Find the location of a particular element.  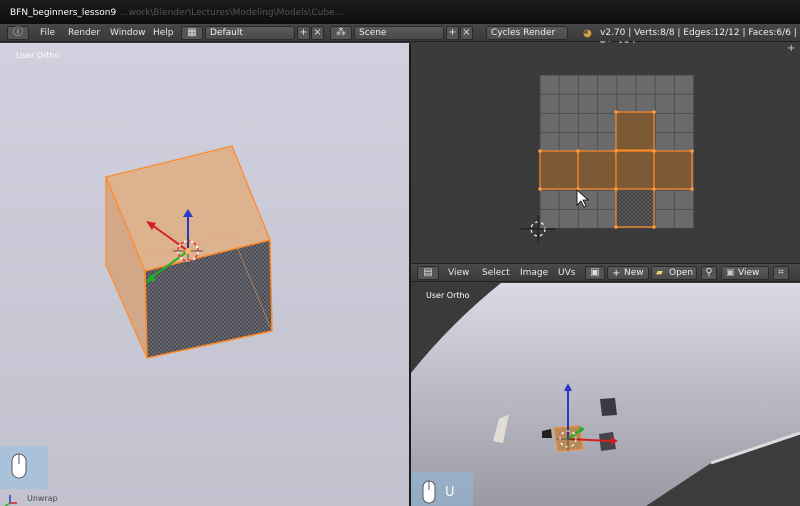

layout-grid-icon: ▦ is located at coordinates (192, 33).